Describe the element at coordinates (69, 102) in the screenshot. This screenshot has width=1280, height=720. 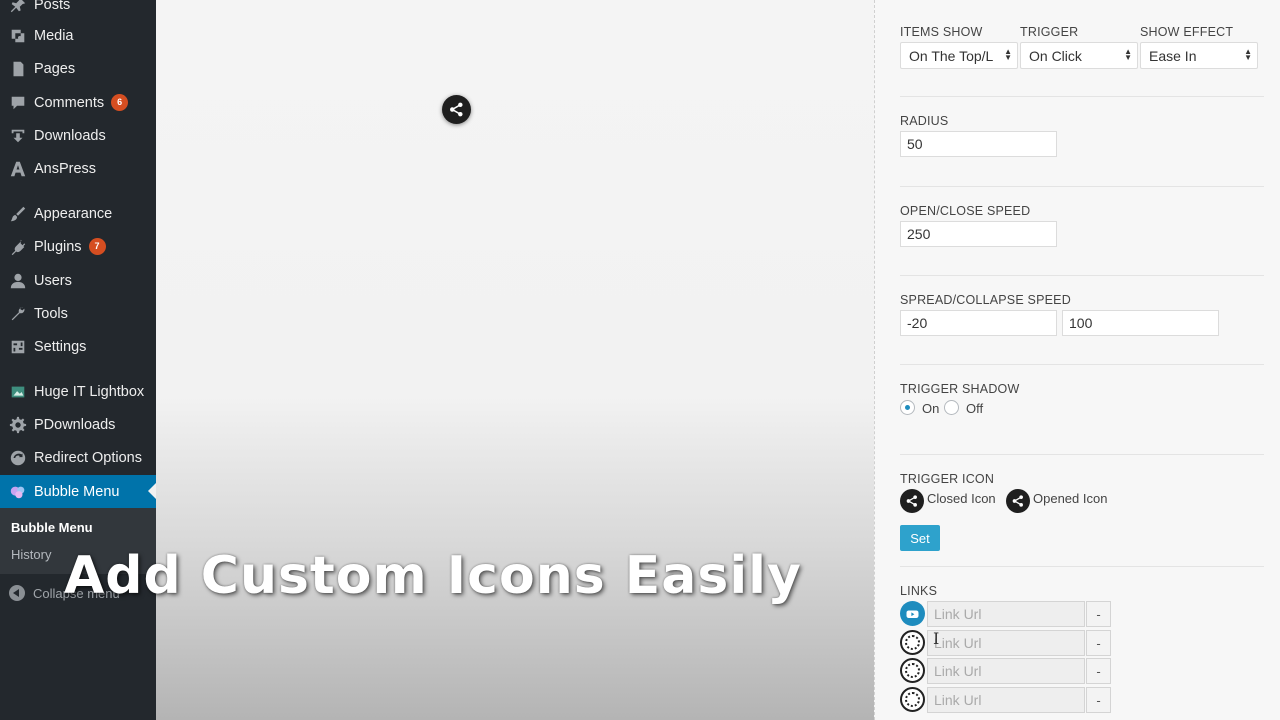
I see `sidebar-item-label: Comments` at that location.